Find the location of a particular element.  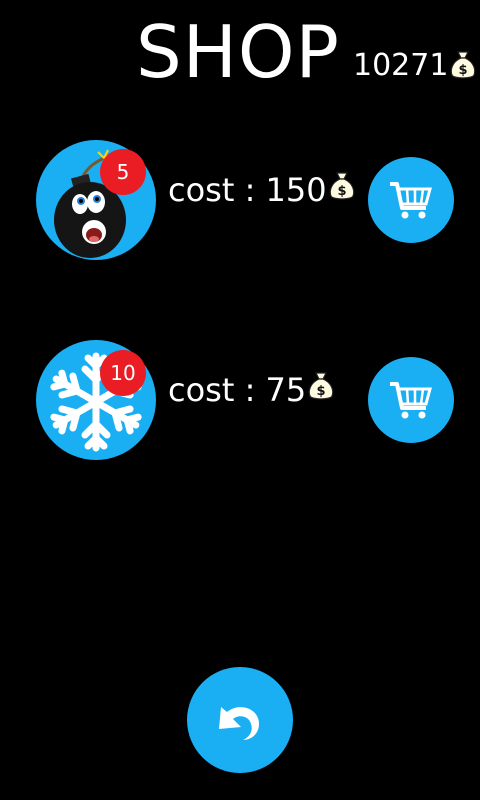

buy-bomb-button is located at coordinates (411, 200).